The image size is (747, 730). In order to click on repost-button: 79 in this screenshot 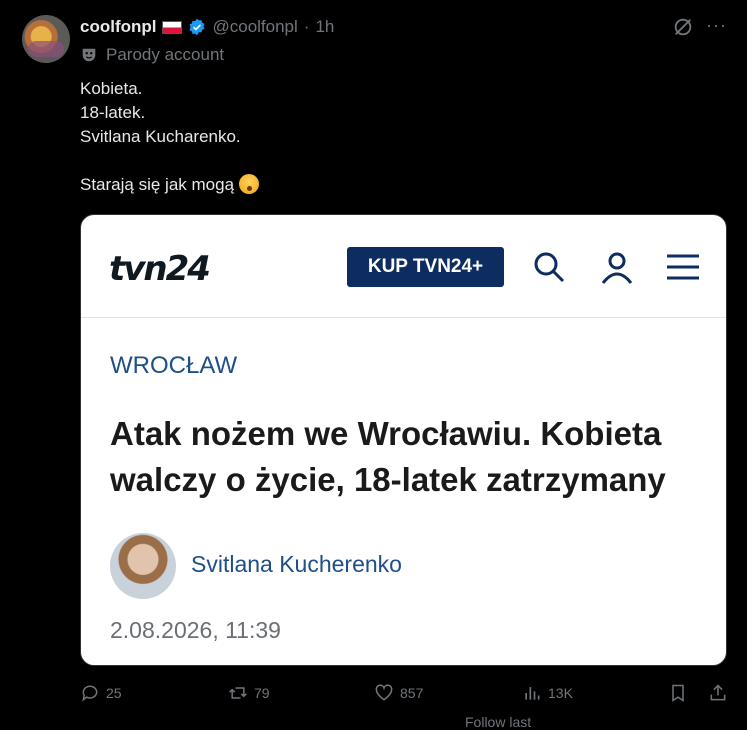, I will do `click(249, 693)`.